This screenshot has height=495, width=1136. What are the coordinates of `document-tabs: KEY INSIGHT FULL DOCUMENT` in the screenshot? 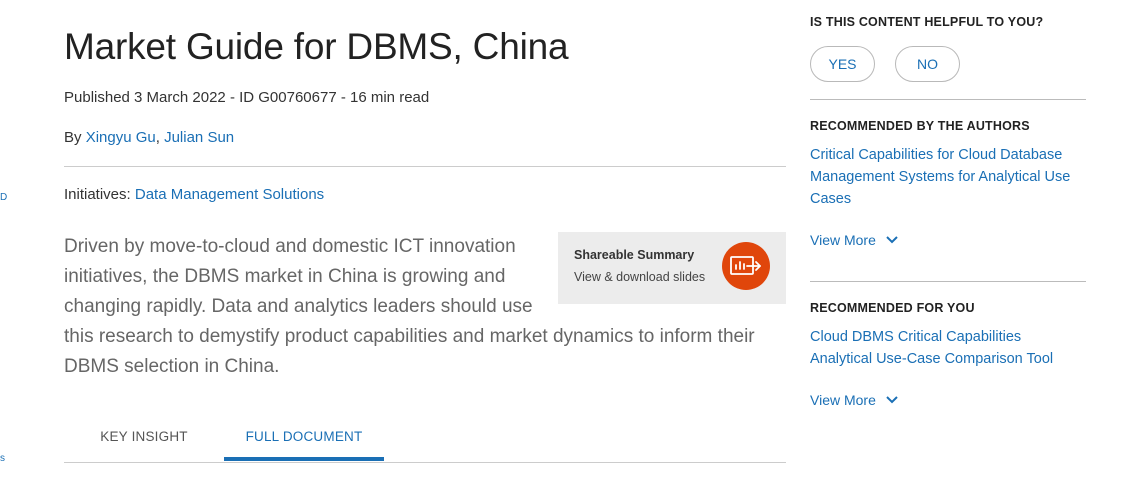 It's located at (425, 441).